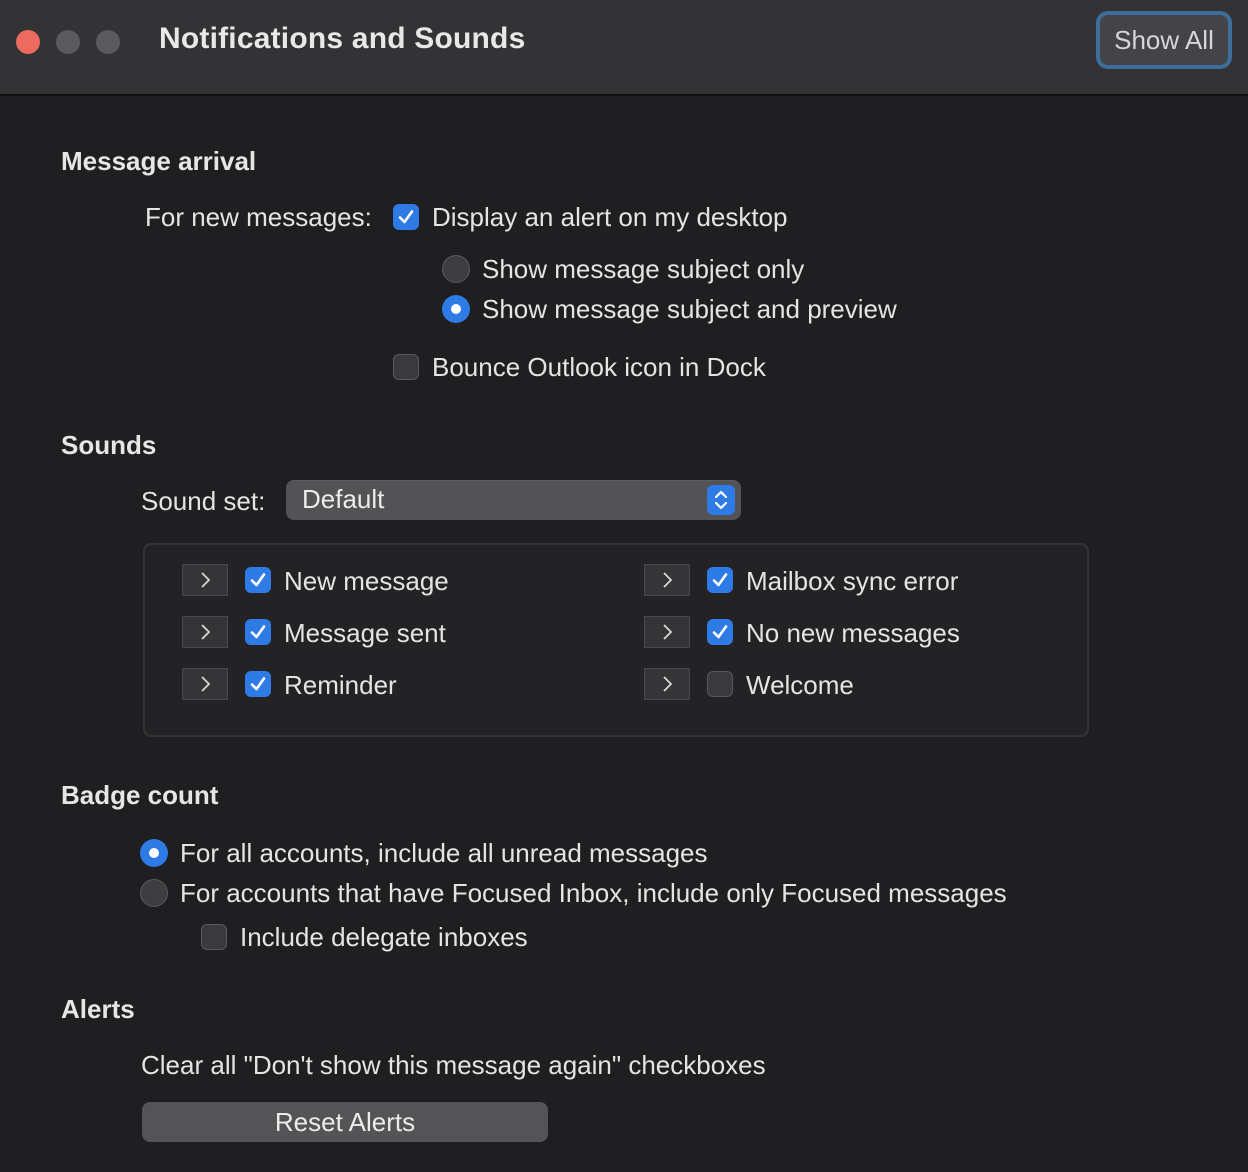 This screenshot has width=1248, height=1172. Describe the element at coordinates (456, 269) in the screenshot. I see `subject-only-radio` at that location.